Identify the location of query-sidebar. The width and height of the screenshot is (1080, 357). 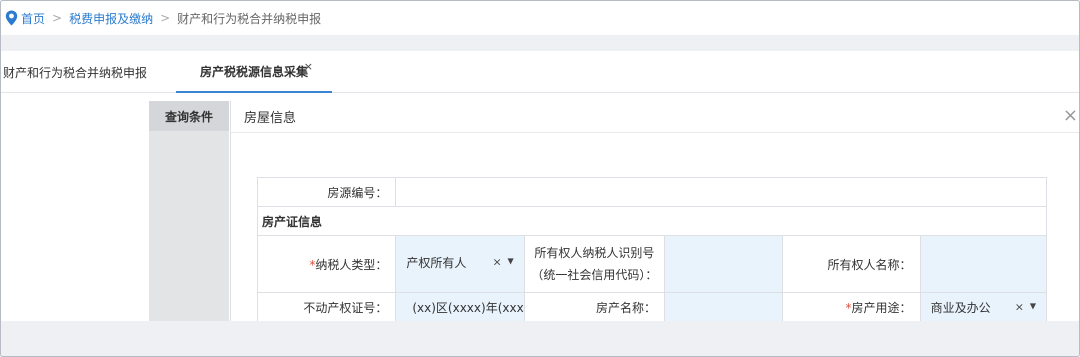
(189, 211).